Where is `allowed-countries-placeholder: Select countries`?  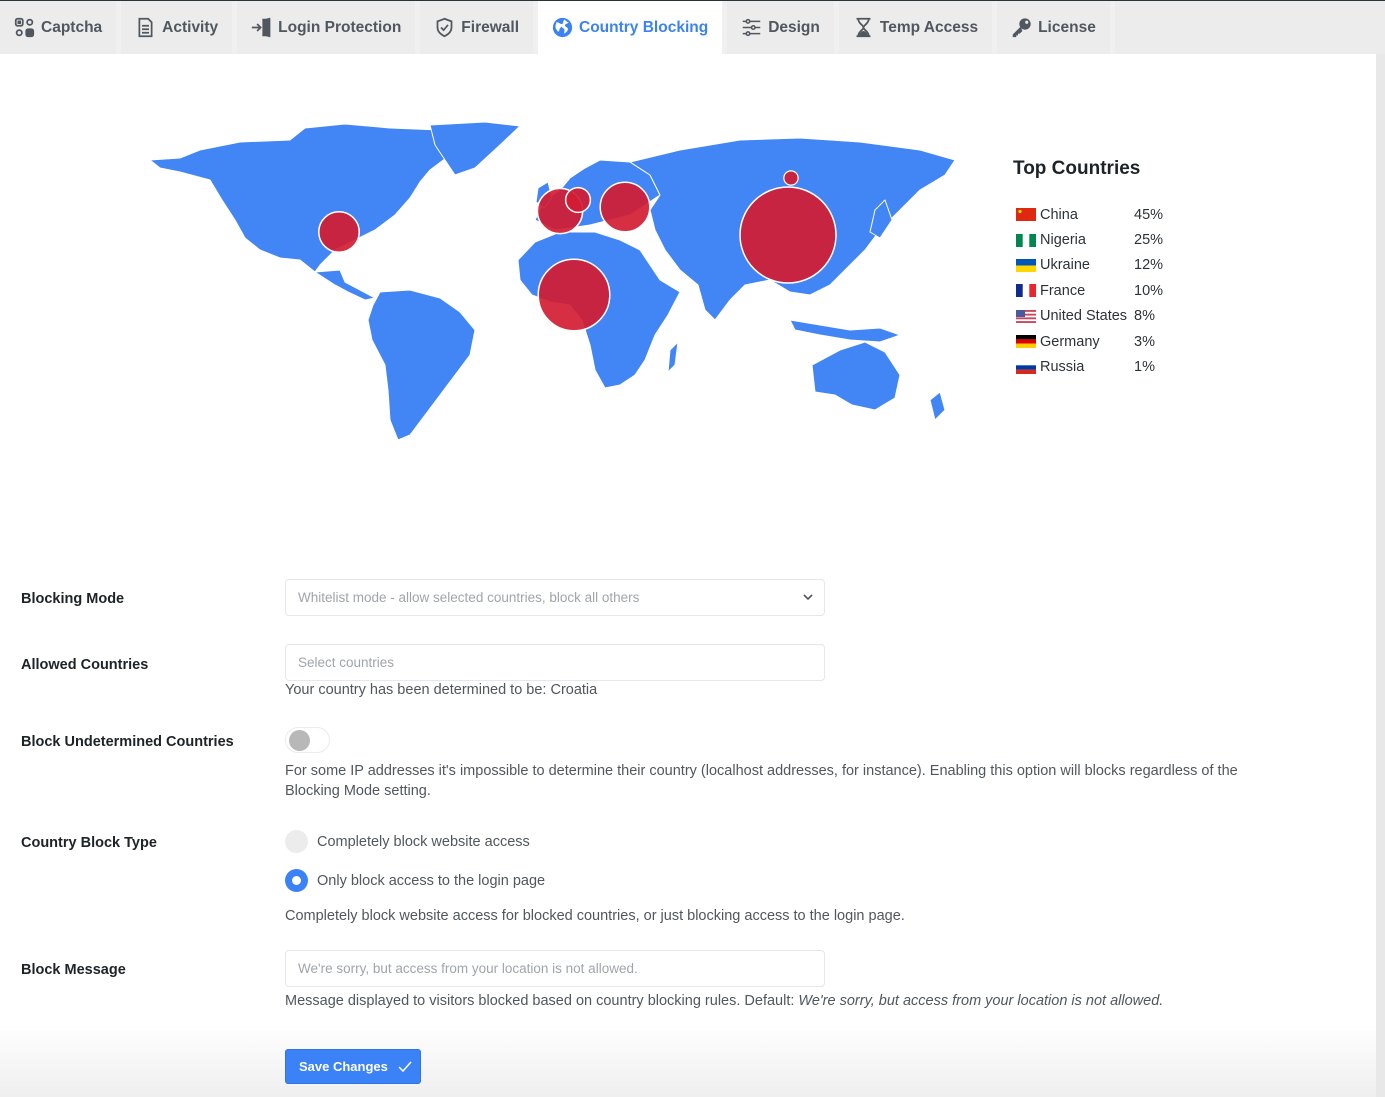
allowed-countries-placeholder: Select countries is located at coordinates (346, 662).